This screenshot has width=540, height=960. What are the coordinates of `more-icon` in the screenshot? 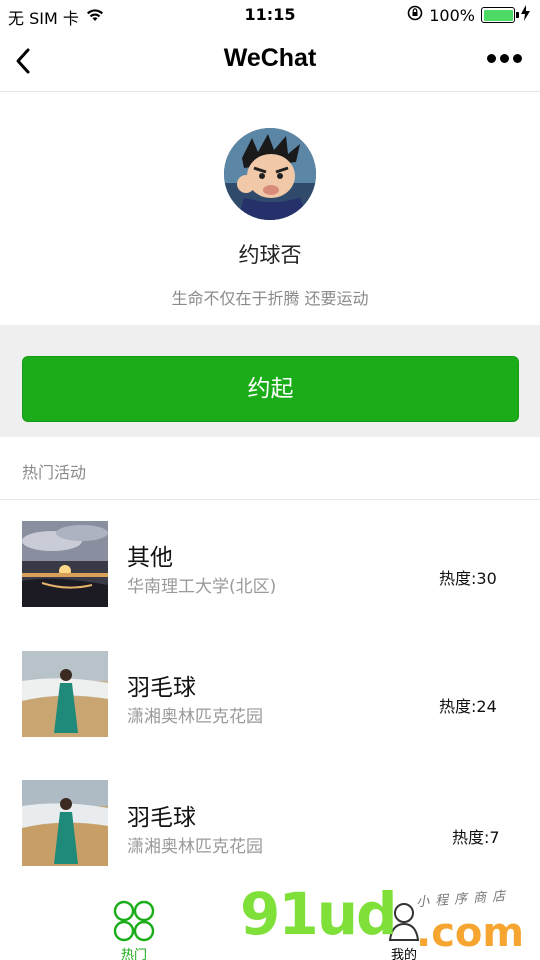 It's located at (504, 58).